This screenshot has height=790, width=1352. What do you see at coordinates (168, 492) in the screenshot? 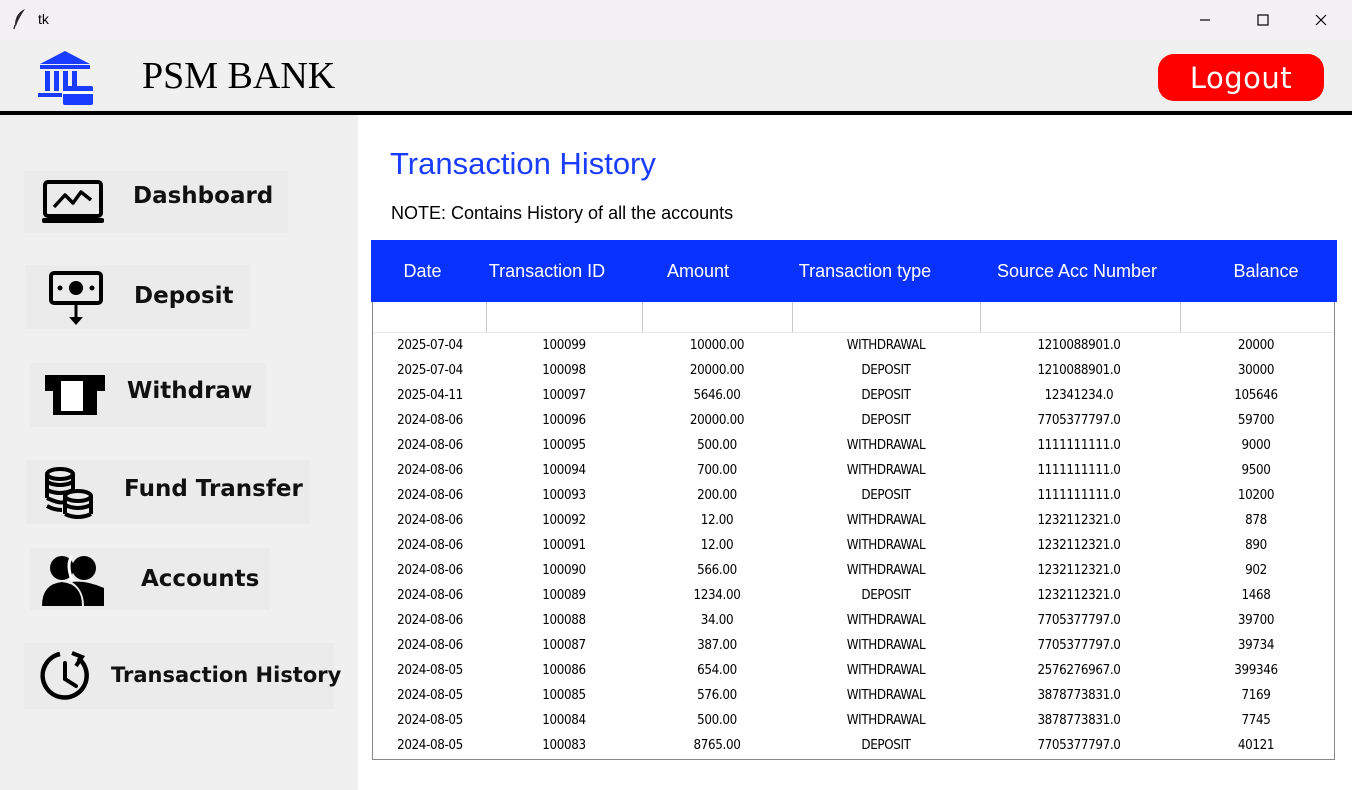
I see `sidebar-item-fund-transfer: Fund Transfer` at bounding box center [168, 492].